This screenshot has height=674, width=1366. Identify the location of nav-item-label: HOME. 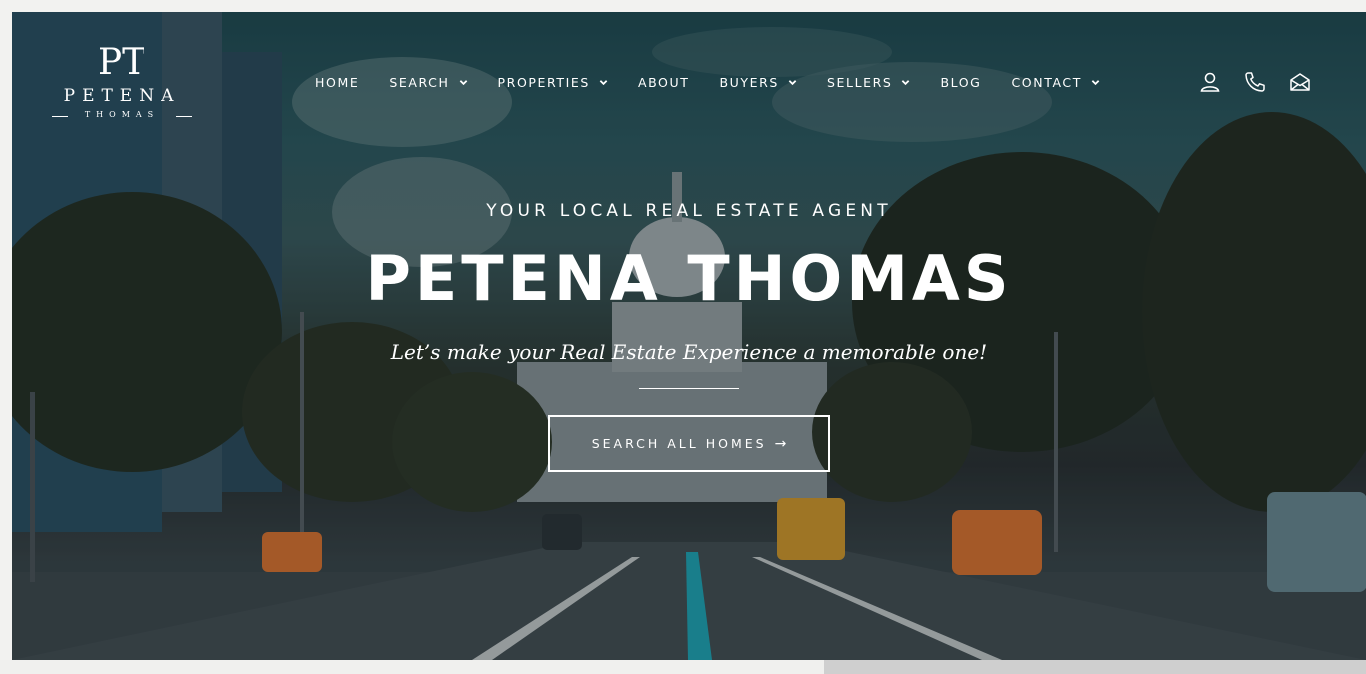
(337, 82).